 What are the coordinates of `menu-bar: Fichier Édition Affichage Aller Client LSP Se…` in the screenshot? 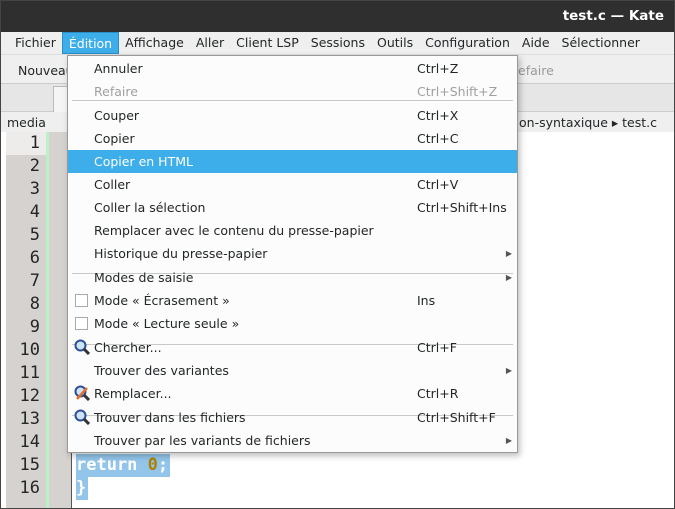 It's located at (337, 43).